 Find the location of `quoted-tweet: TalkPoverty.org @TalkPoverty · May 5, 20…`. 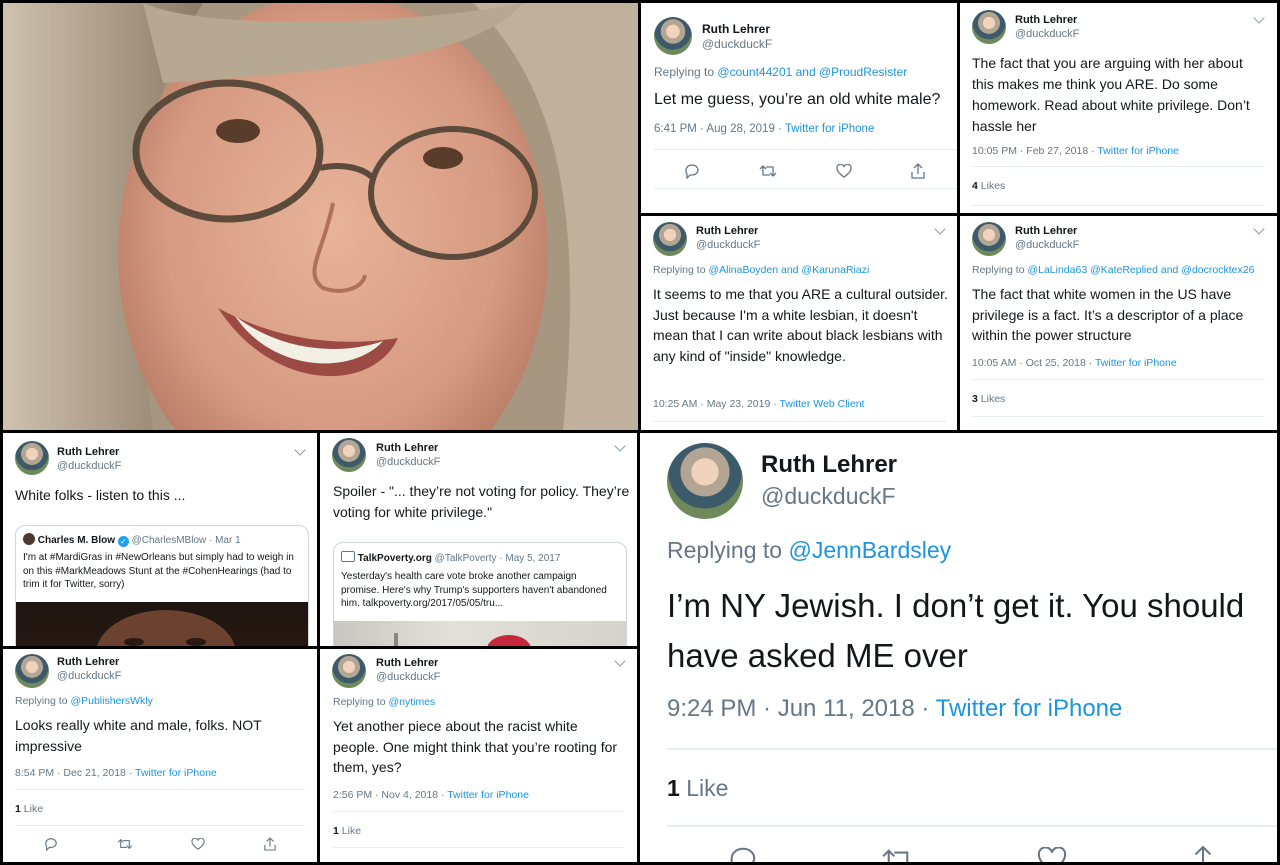

quoted-tweet: TalkPoverty.org @TalkPoverty · May 5, 20… is located at coordinates (480, 594).